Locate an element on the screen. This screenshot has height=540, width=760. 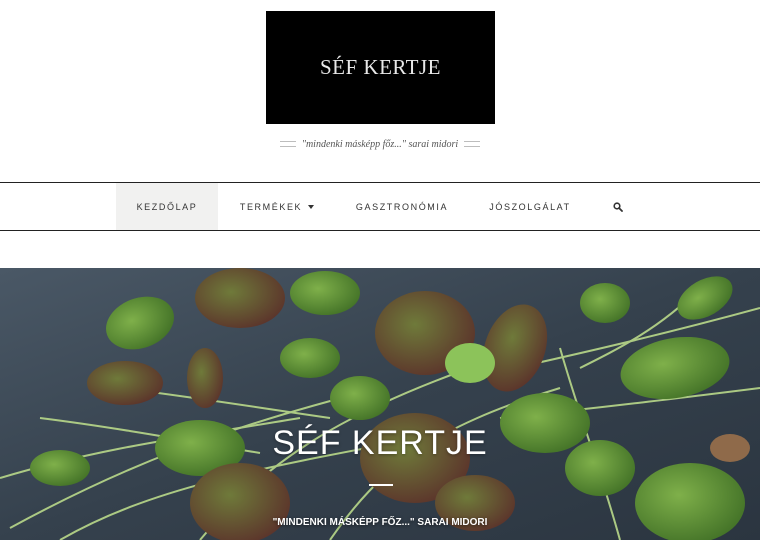
nav-item-label: JÓSZOLGÁLAT is located at coordinates (530, 206).